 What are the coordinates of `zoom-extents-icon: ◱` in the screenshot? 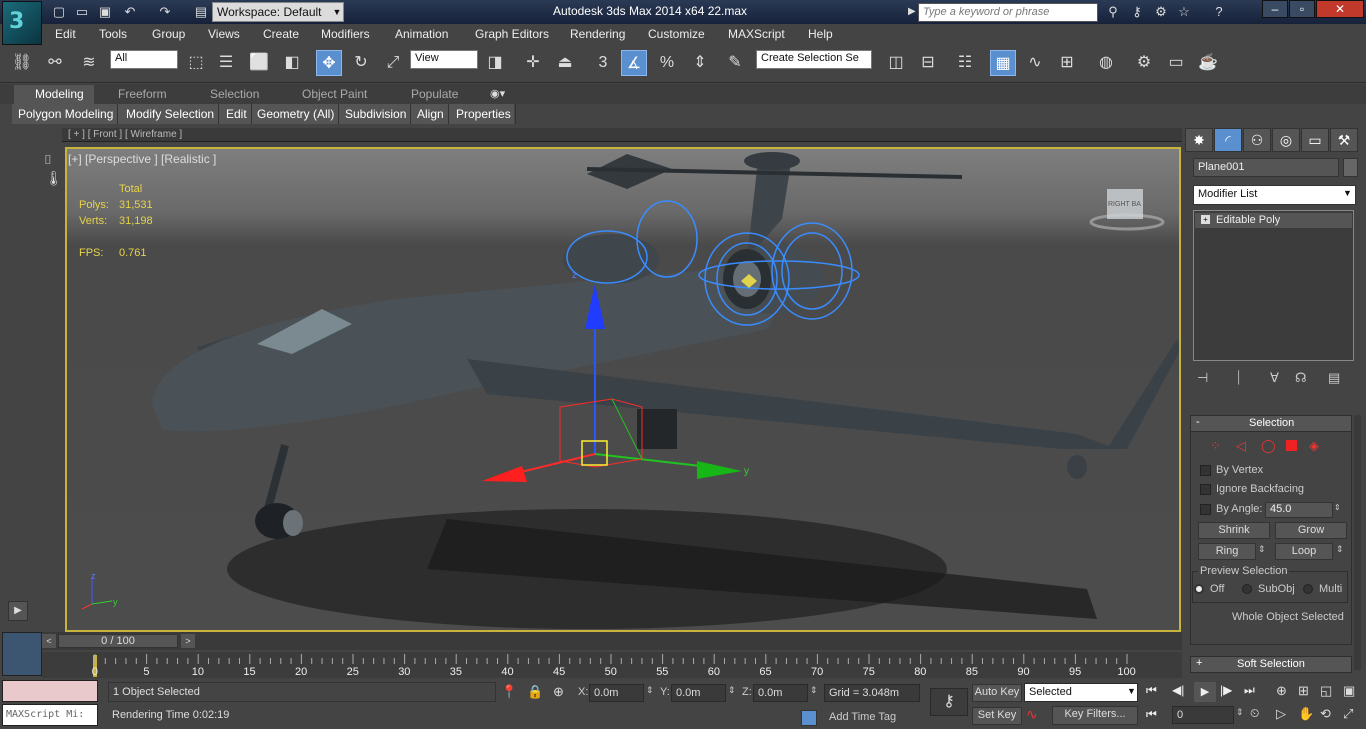 It's located at (1326, 691).